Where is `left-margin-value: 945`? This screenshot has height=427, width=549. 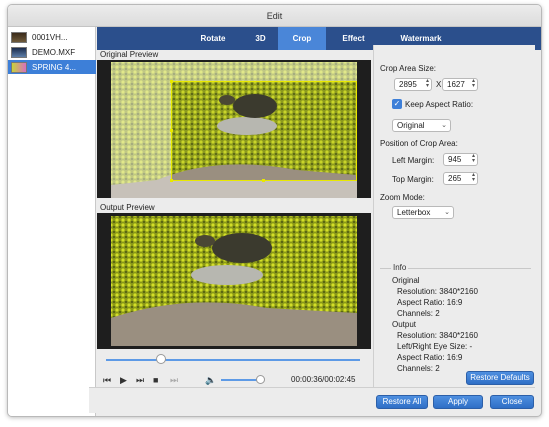 left-margin-value: 945 is located at coordinates (455, 159).